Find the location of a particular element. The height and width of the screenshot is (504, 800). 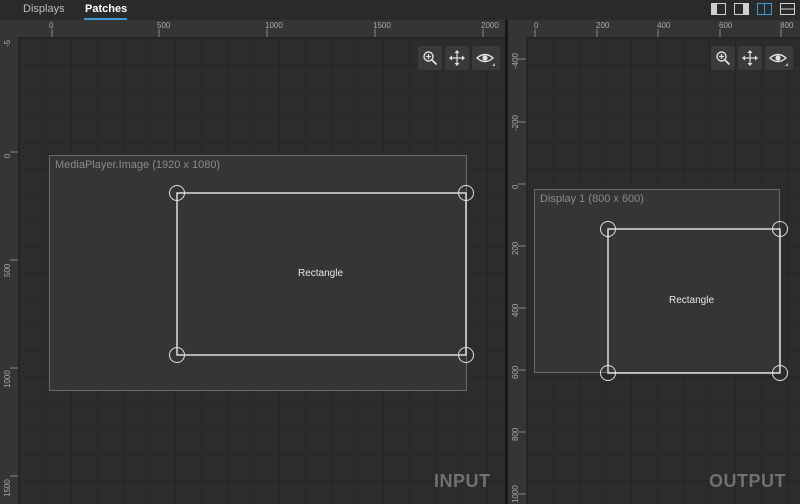

layout-left-button is located at coordinates (718, 9).